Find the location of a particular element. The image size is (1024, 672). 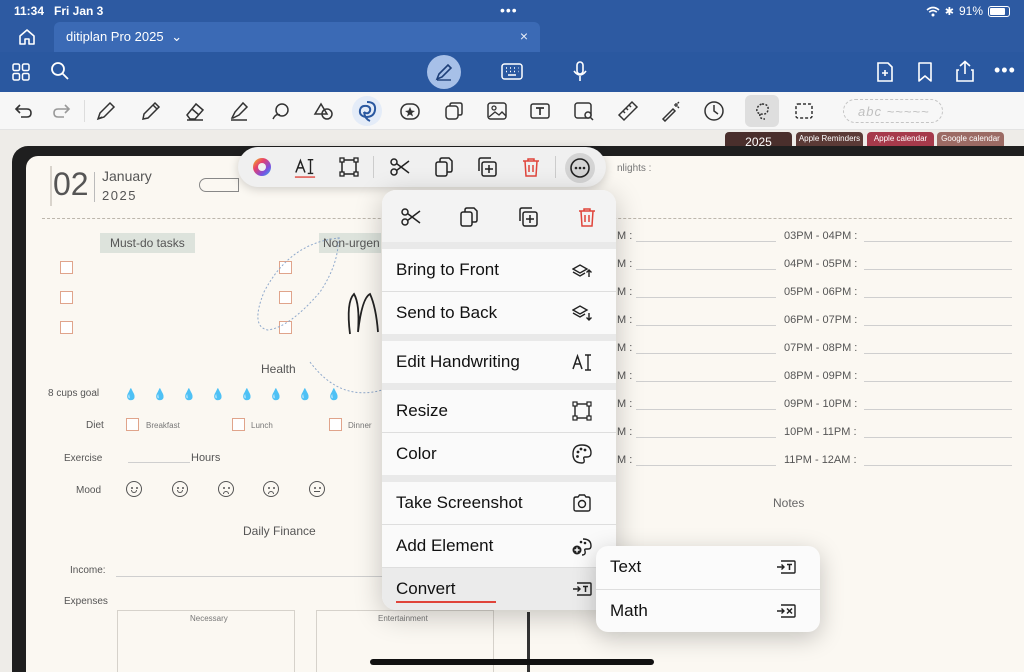

diet-label: Diet is located at coordinates (95, 425).